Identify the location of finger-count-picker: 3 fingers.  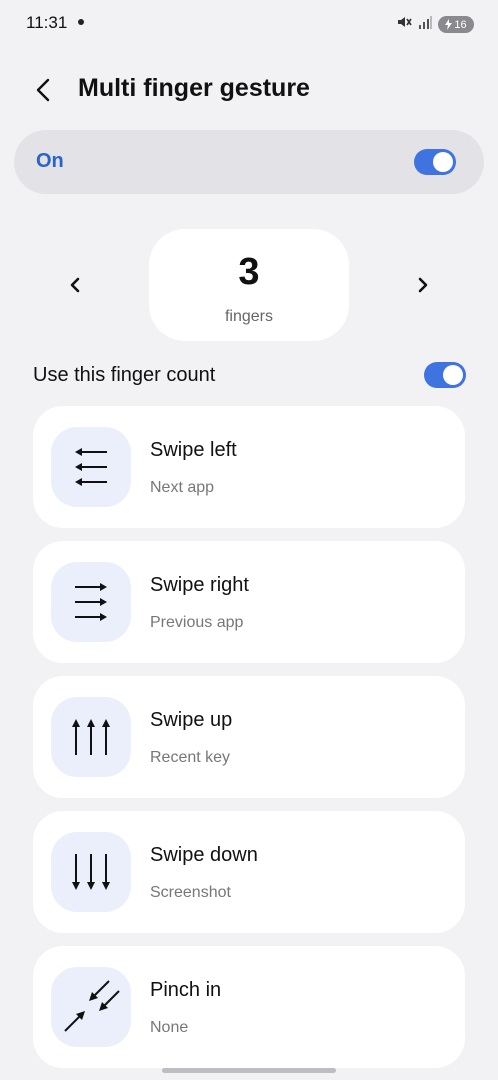
(249, 285).